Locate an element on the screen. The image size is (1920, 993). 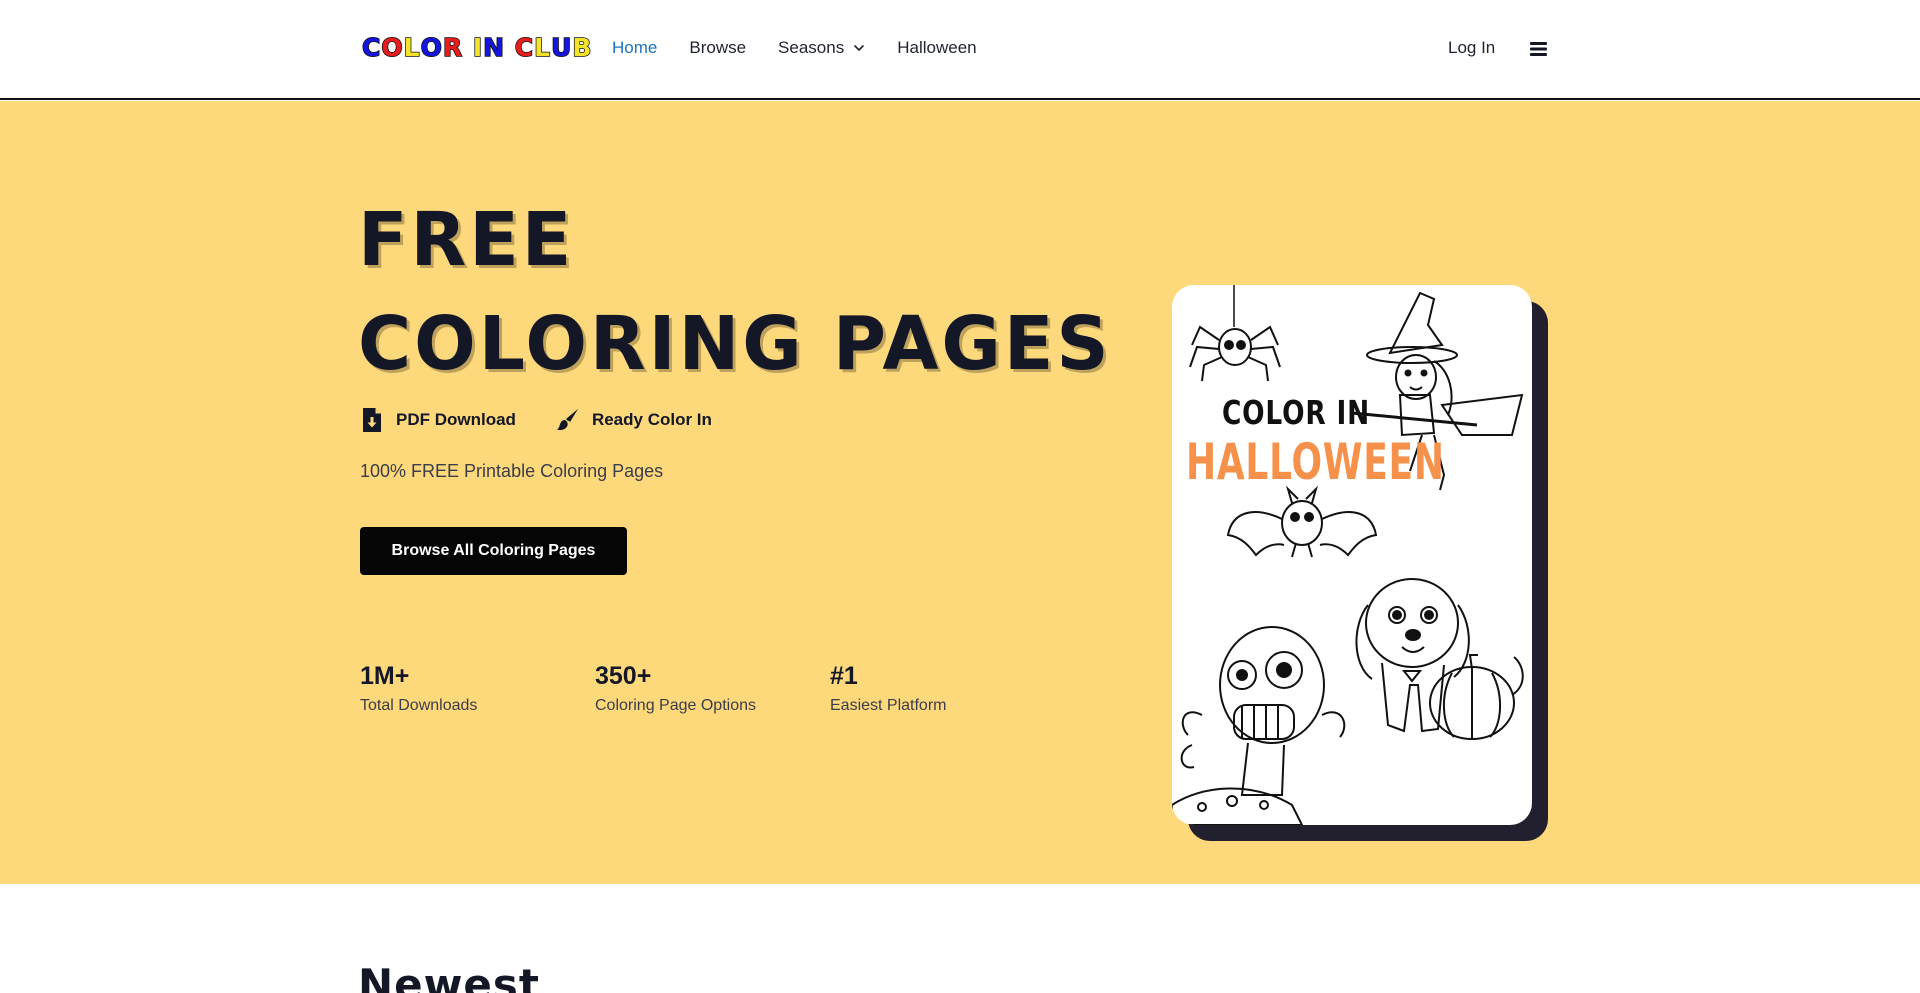
card-title-line2: HALLOWEEN is located at coordinates (1315, 462).